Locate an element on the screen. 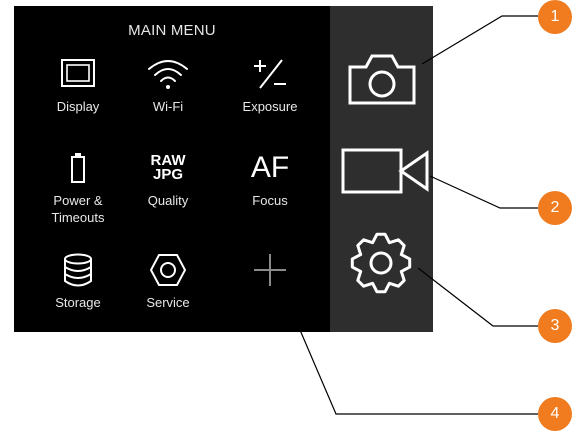  callout-badge-1: 1 is located at coordinates (555, 17).